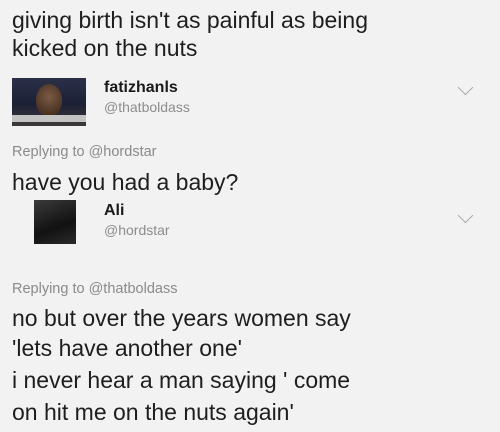  Describe the element at coordinates (49, 118) in the screenshot. I see `avatar-caption-band` at that location.